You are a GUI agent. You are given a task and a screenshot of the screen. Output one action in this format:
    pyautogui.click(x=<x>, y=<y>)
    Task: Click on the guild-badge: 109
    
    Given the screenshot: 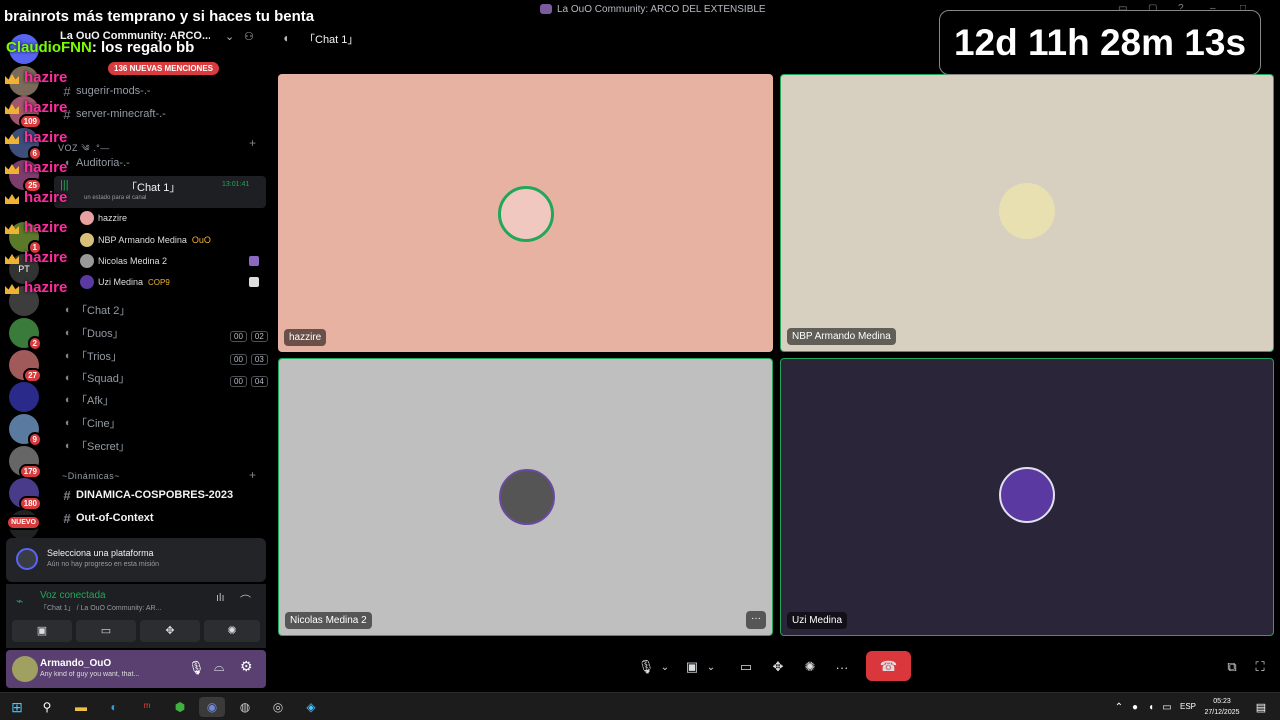 What is the action you would take?
    pyautogui.click(x=30, y=121)
    